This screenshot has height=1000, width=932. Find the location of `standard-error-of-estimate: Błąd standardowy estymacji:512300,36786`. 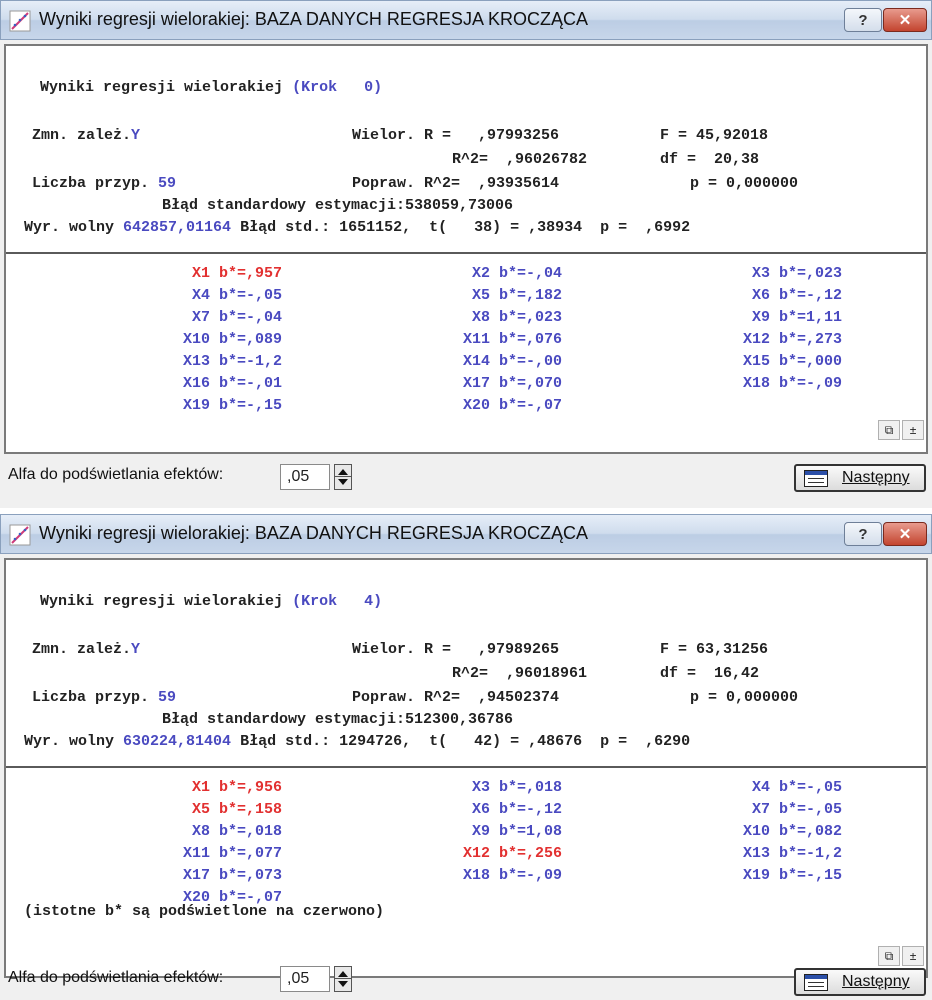

standard-error-of-estimate: Błąd standardowy estymacji:512300,36786 is located at coordinates (338, 719).